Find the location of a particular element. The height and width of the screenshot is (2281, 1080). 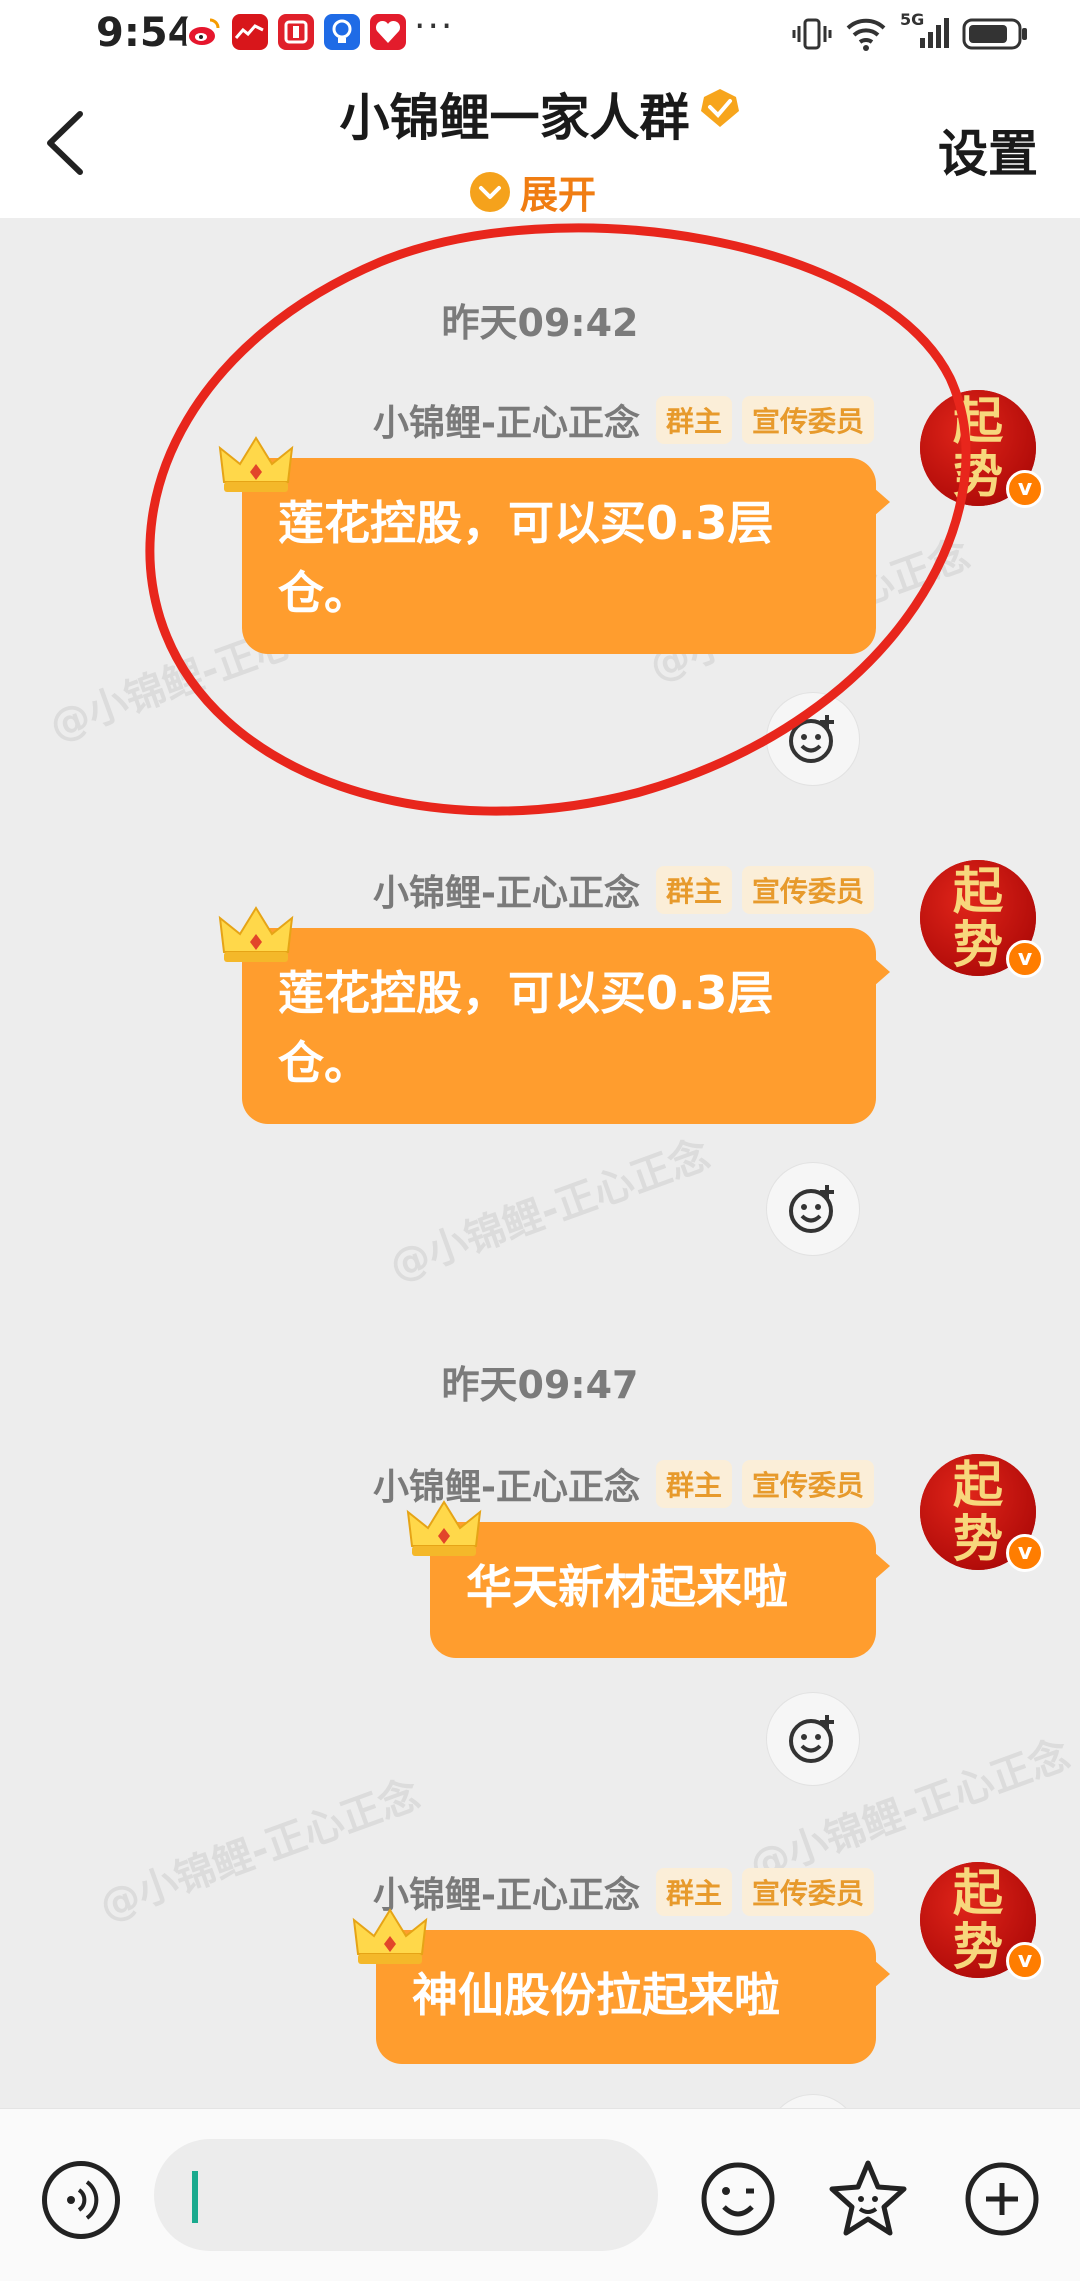

emoji-icon is located at coordinates (738, 2199).